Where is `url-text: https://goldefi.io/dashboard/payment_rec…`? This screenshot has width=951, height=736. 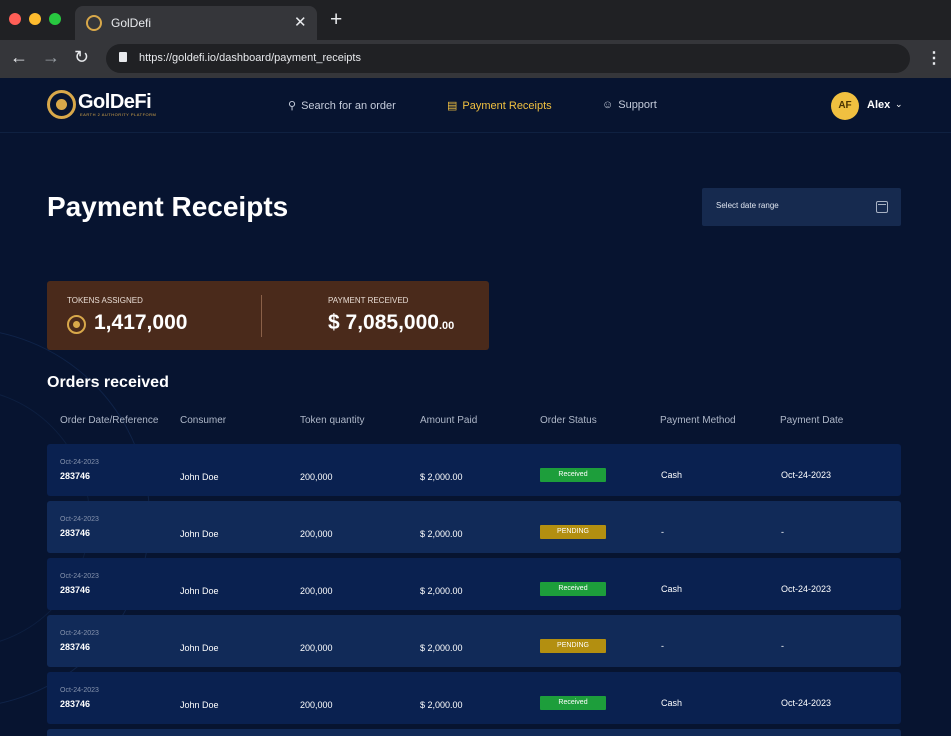 url-text: https://goldefi.io/dashboard/payment_rec… is located at coordinates (250, 58).